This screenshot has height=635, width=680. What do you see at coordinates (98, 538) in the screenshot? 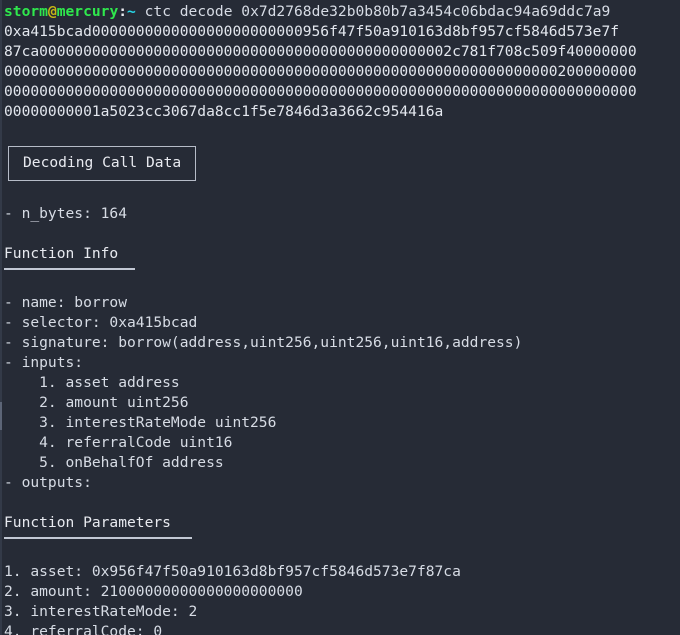
I see `function-parameters-underline` at bounding box center [98, 538].